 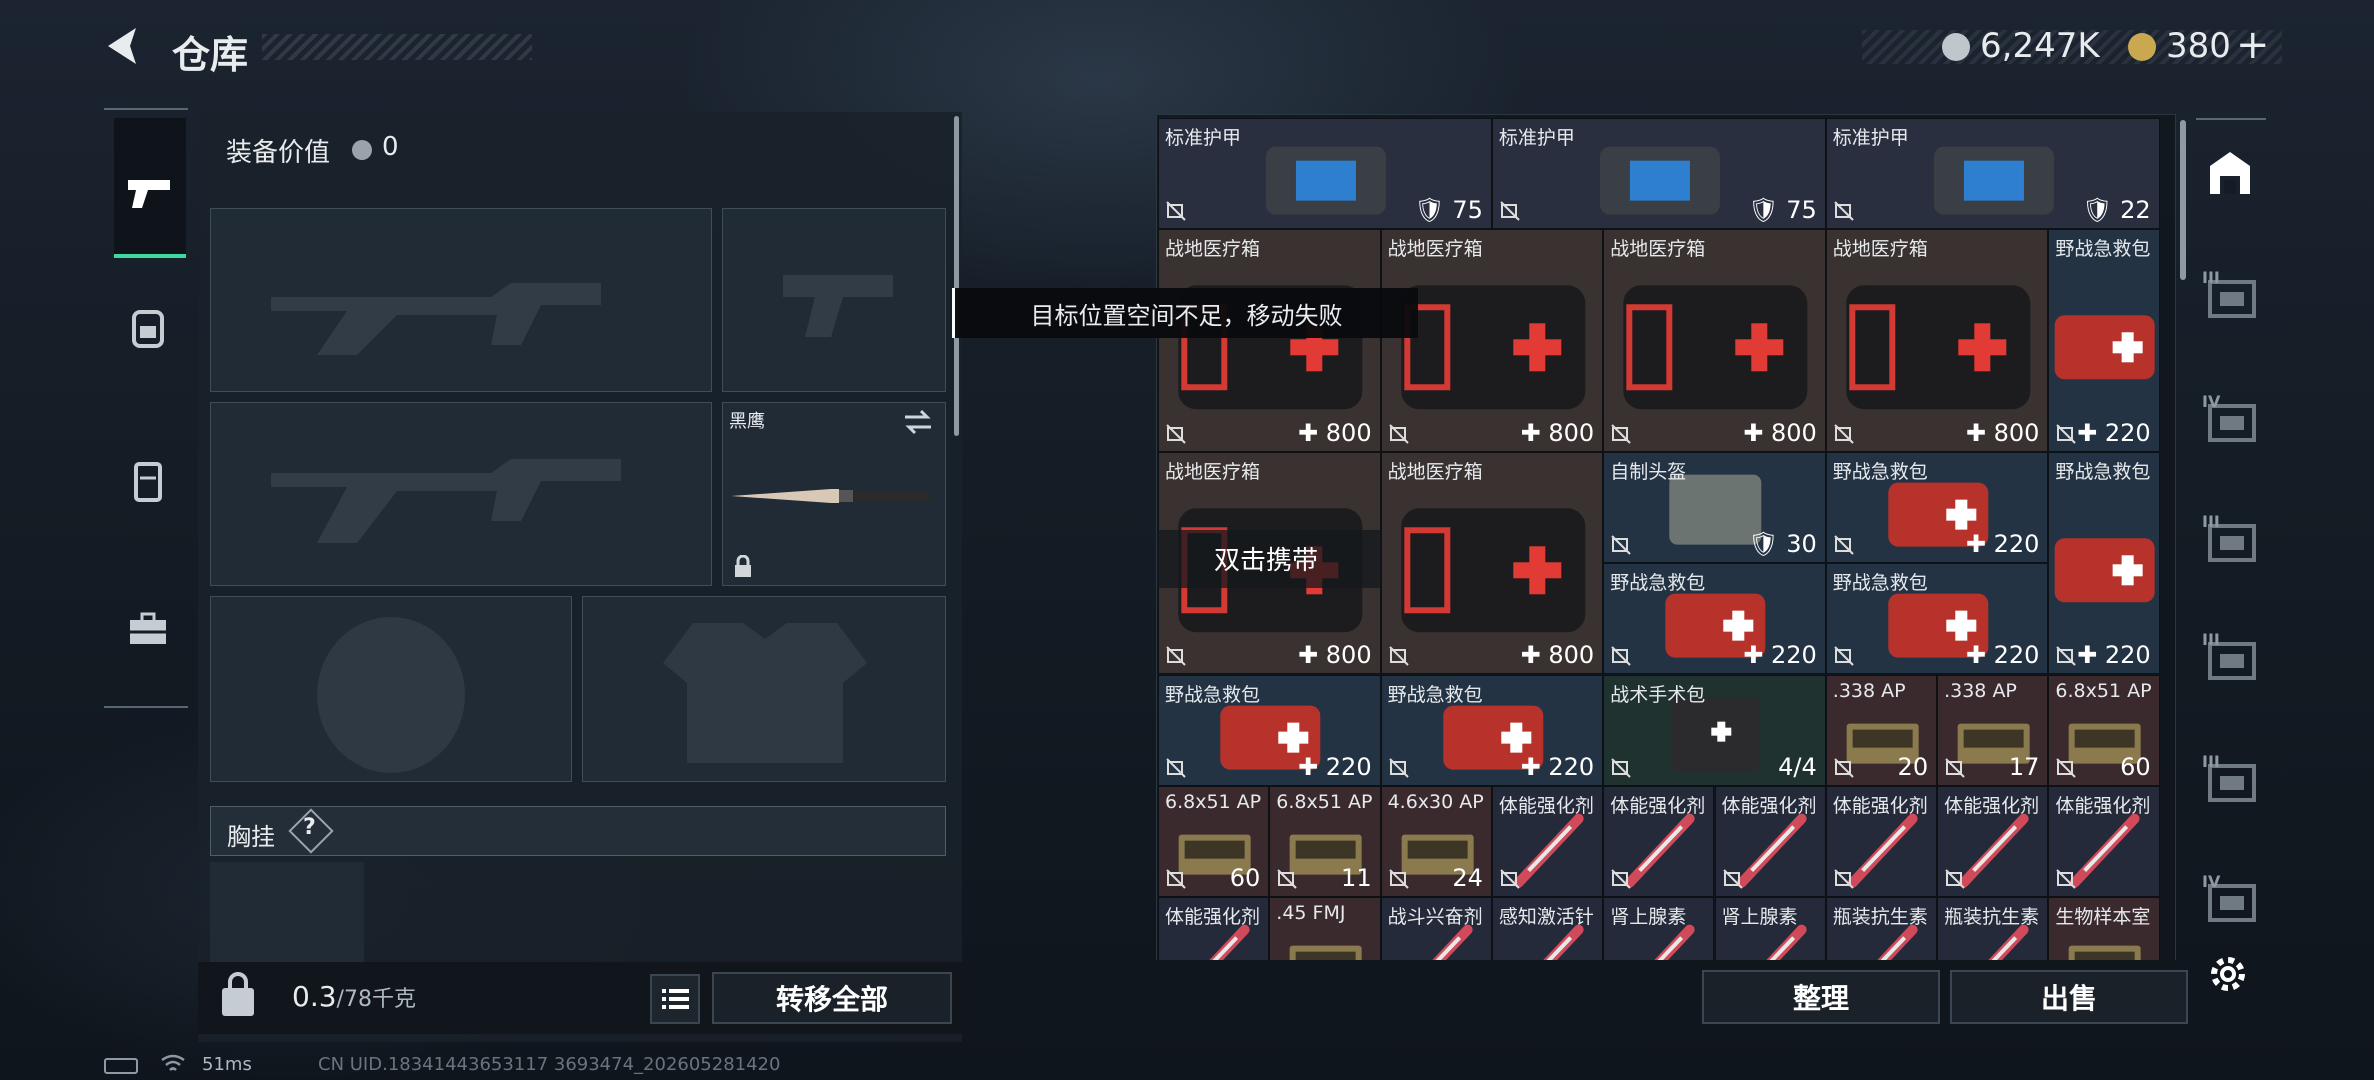 I want to click on tier-label: III, so click(x=2211, y=521).